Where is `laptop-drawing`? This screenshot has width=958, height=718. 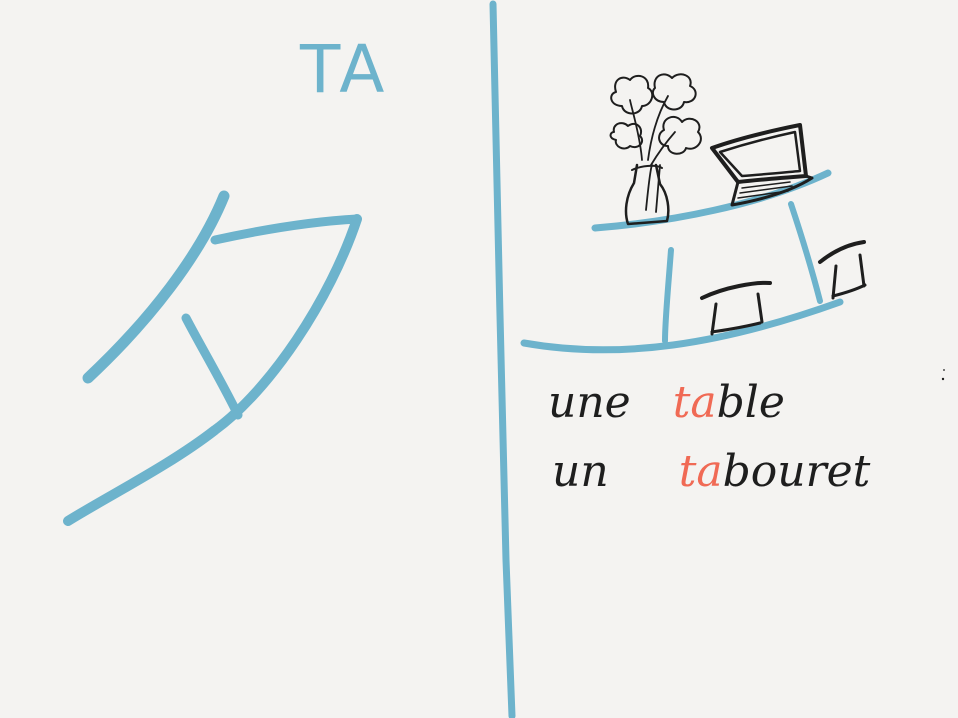
laptop-drawing is located at coordinates (762, 165).